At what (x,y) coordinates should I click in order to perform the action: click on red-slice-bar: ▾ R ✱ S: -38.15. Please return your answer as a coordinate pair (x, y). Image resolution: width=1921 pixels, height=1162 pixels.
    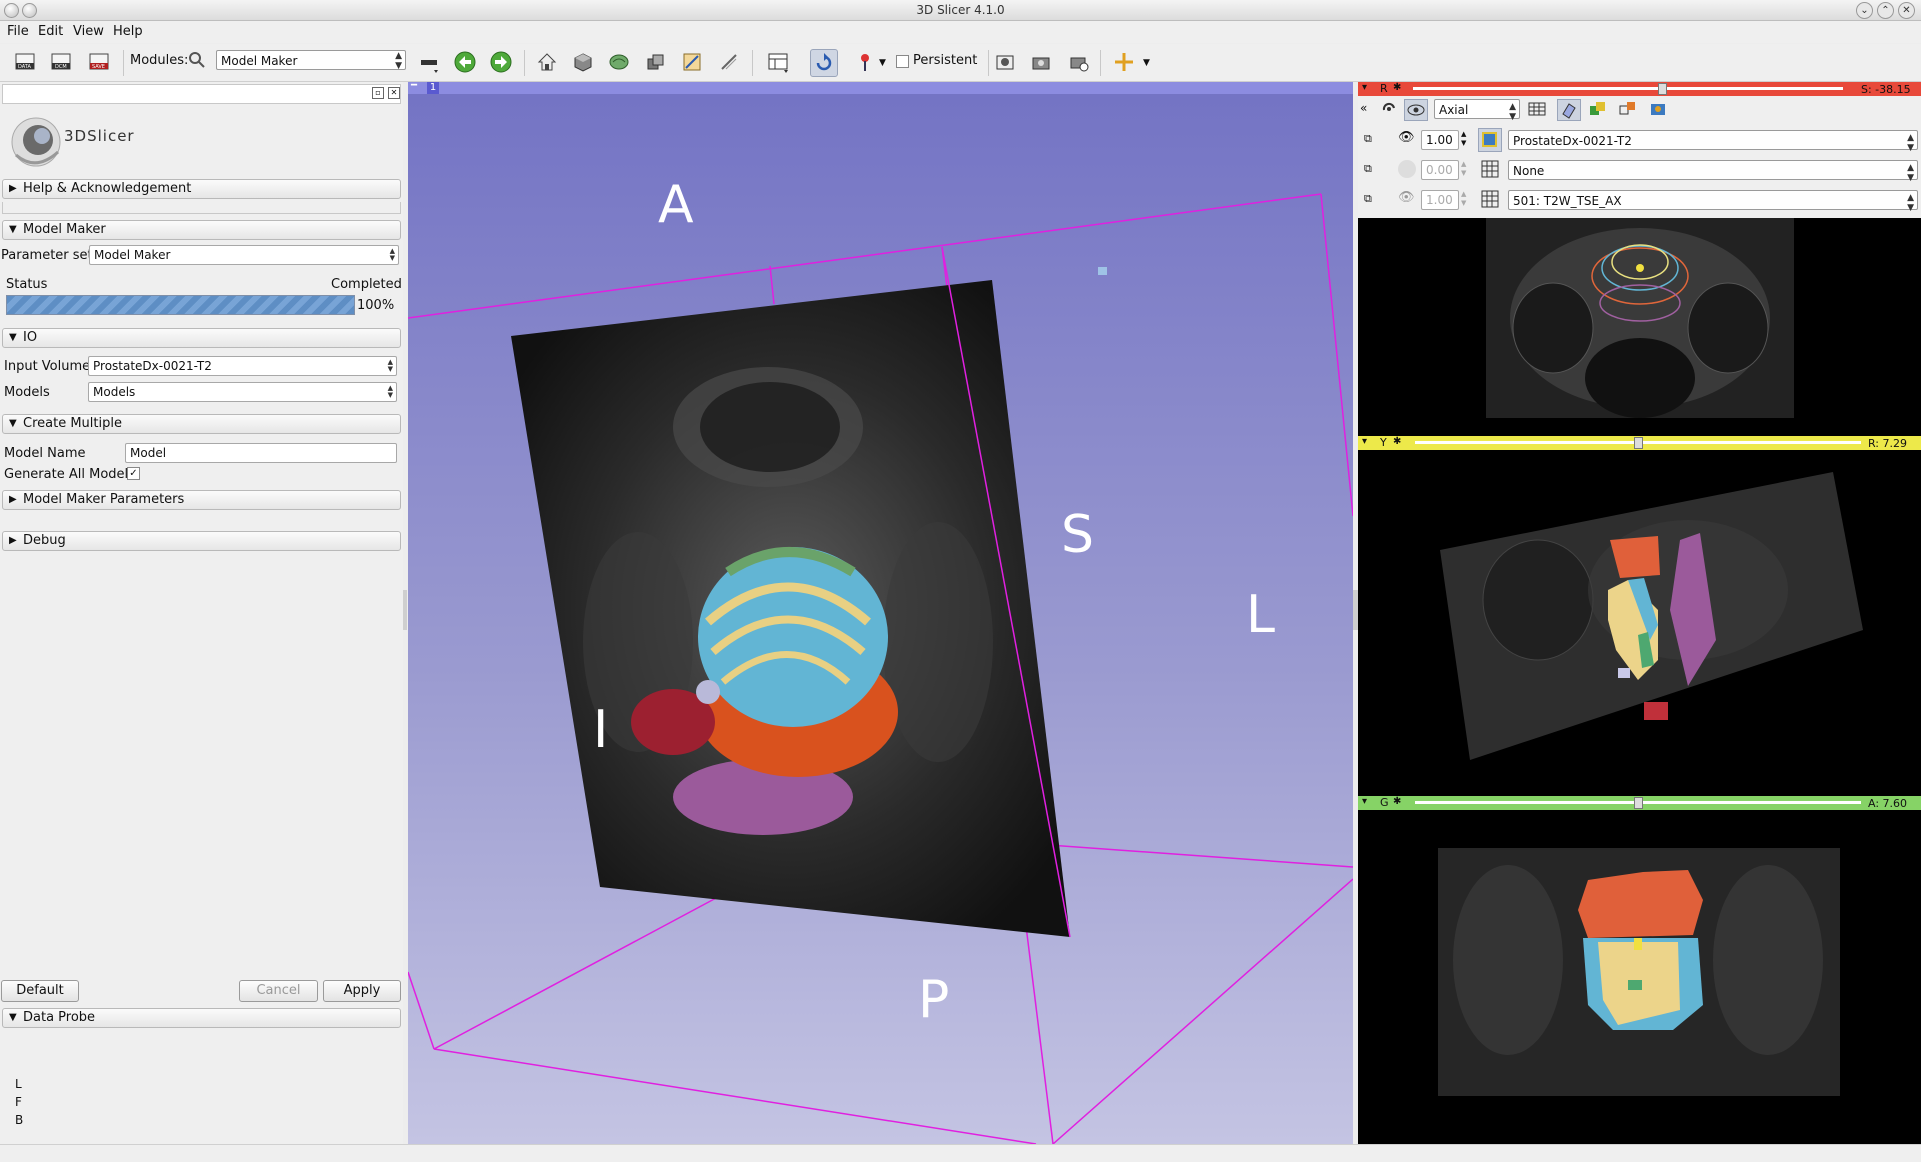
    Looking at the image, I should click on (1639, 89).